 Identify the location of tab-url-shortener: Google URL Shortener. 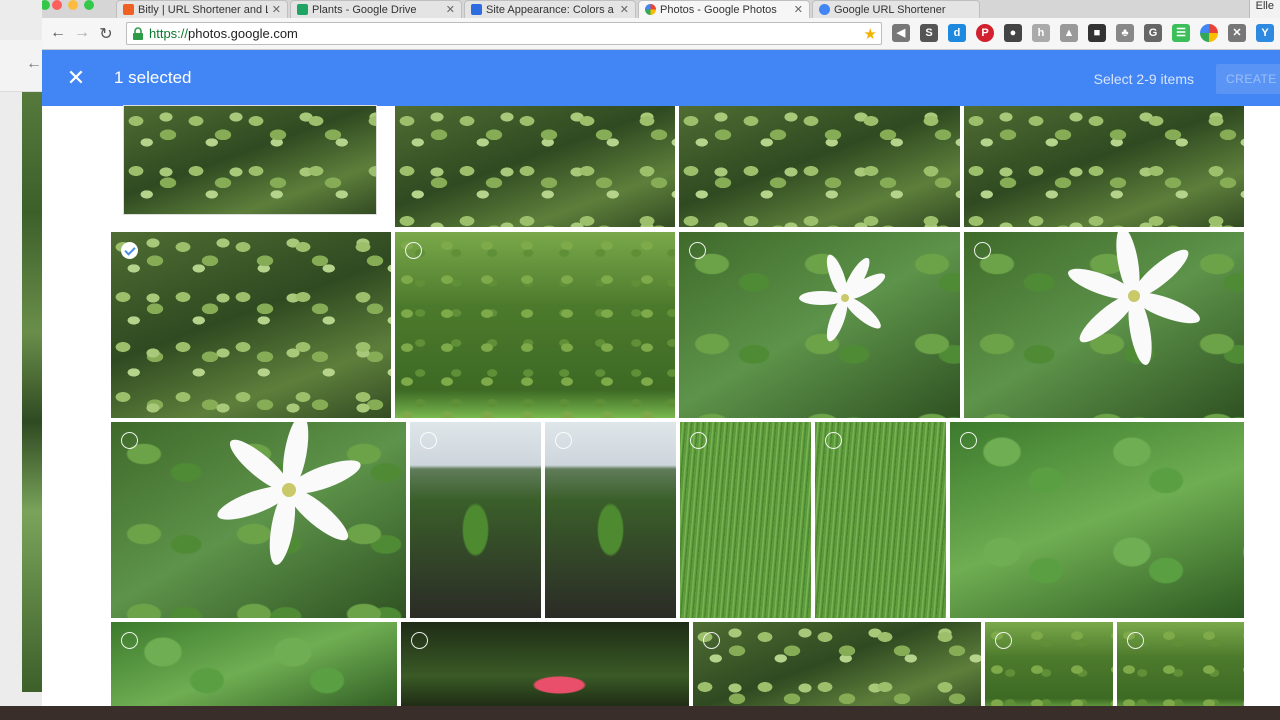
(896, 9).